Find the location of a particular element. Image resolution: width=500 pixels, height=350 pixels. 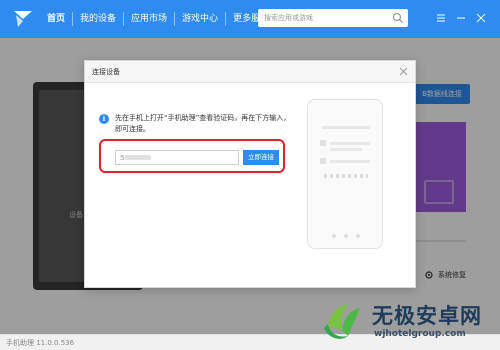

connect-now-button: 立即连接 is located at coordinates (261, 157).